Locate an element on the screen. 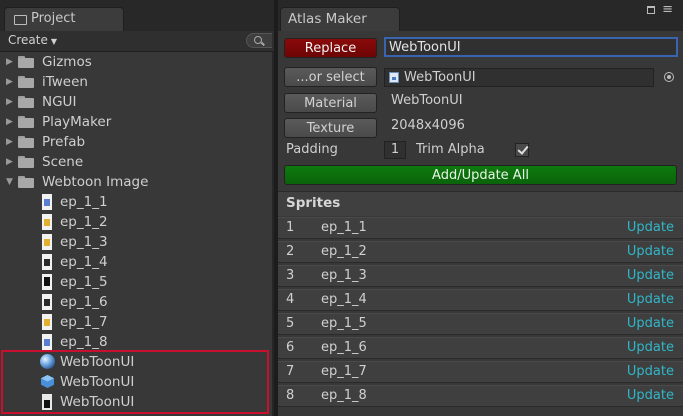 Image resolution: width=683 pixels, height=416 pixels. add-update-all-label: Add/Update All is located at coordinates (480, 175).